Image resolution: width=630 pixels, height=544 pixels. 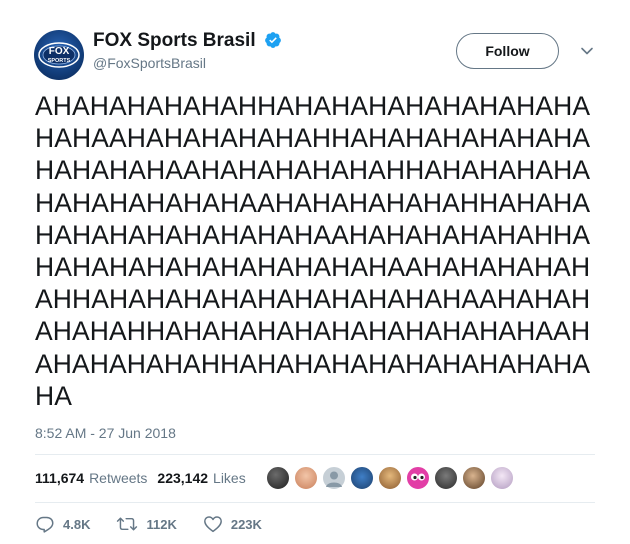 I want to click on likes-label: Likes, so click(x=229, y=478).